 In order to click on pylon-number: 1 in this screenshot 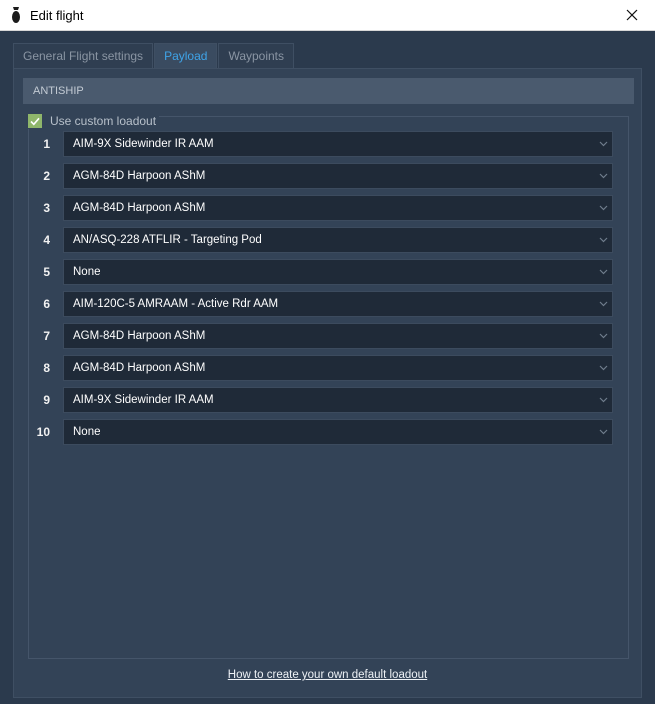, I will do `click(46, 144)`.